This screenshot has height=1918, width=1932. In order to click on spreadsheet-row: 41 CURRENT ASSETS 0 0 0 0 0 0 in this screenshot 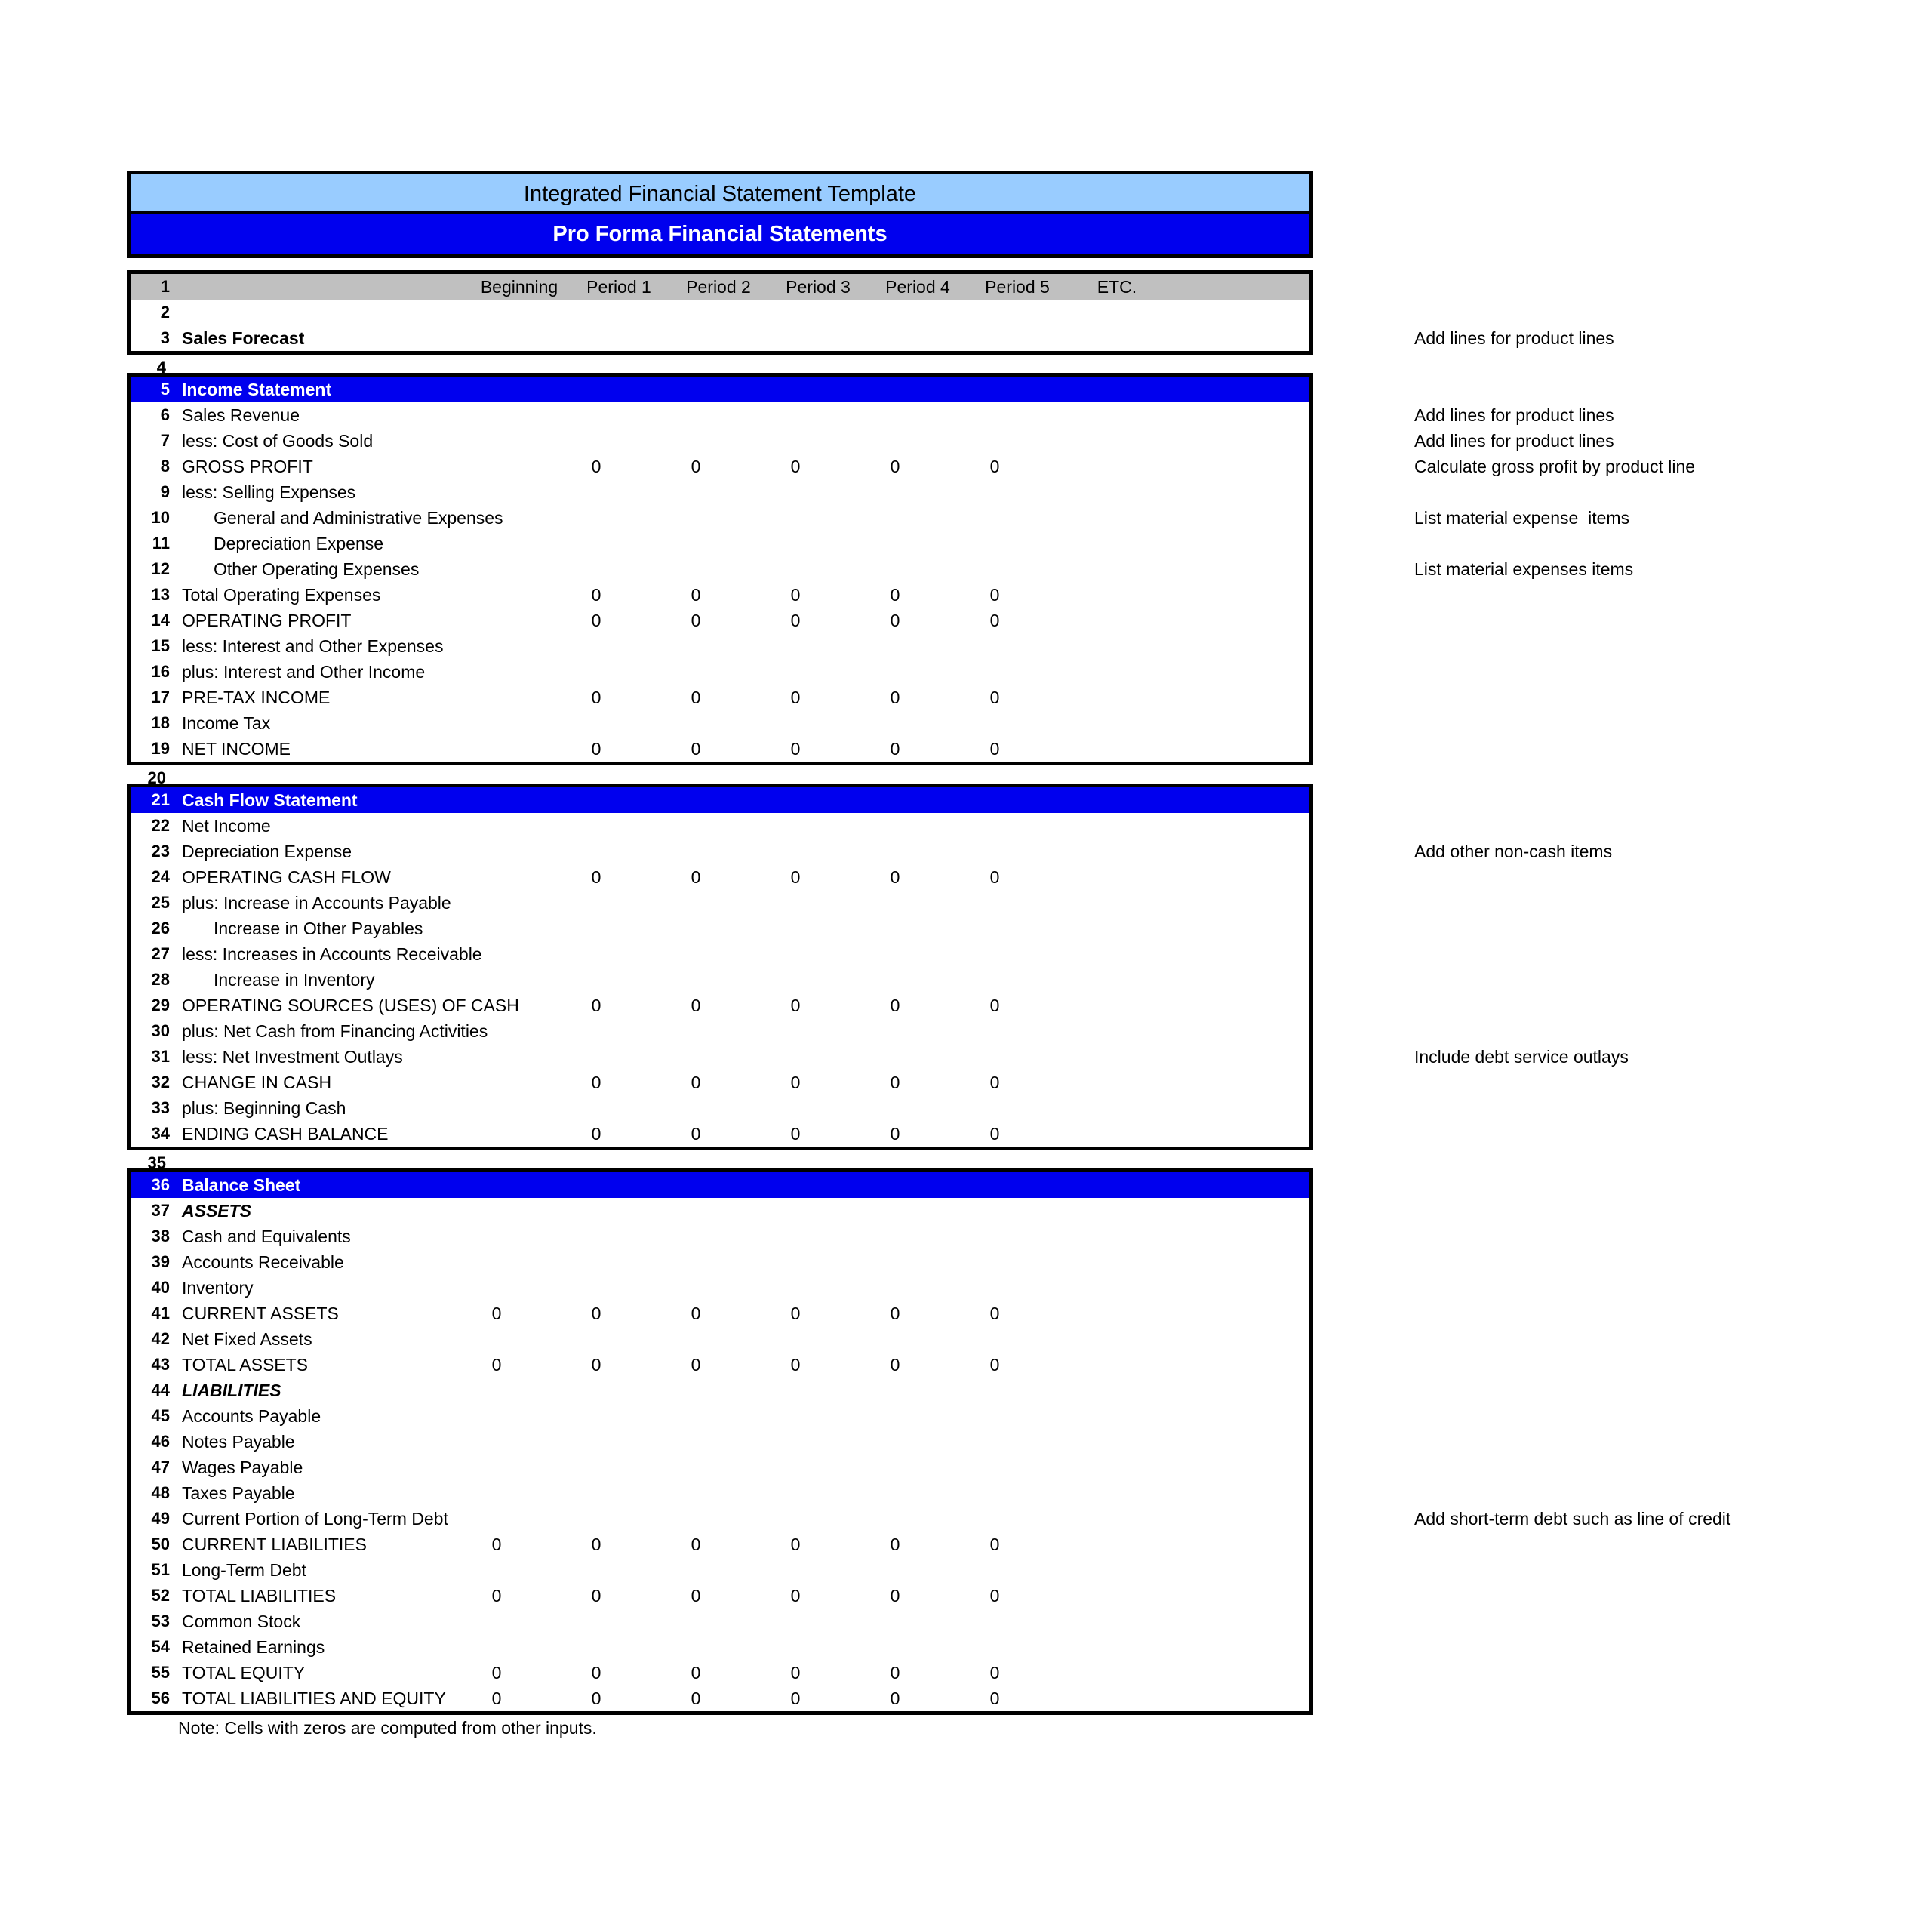, I will do `click(720, 1313)`.